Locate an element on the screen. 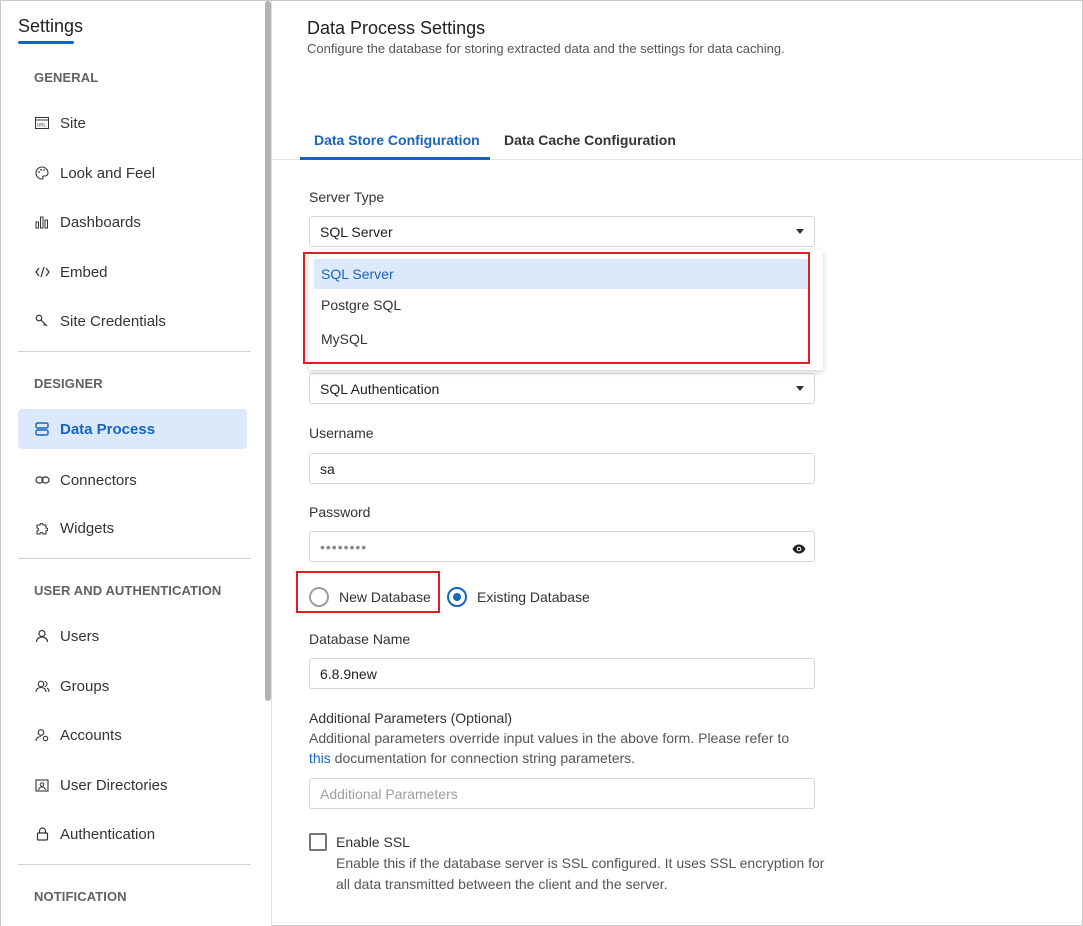 This screenshot has width=1083, height=926. sidebar-item-label: Widgets is located at coordinates (87, 528).